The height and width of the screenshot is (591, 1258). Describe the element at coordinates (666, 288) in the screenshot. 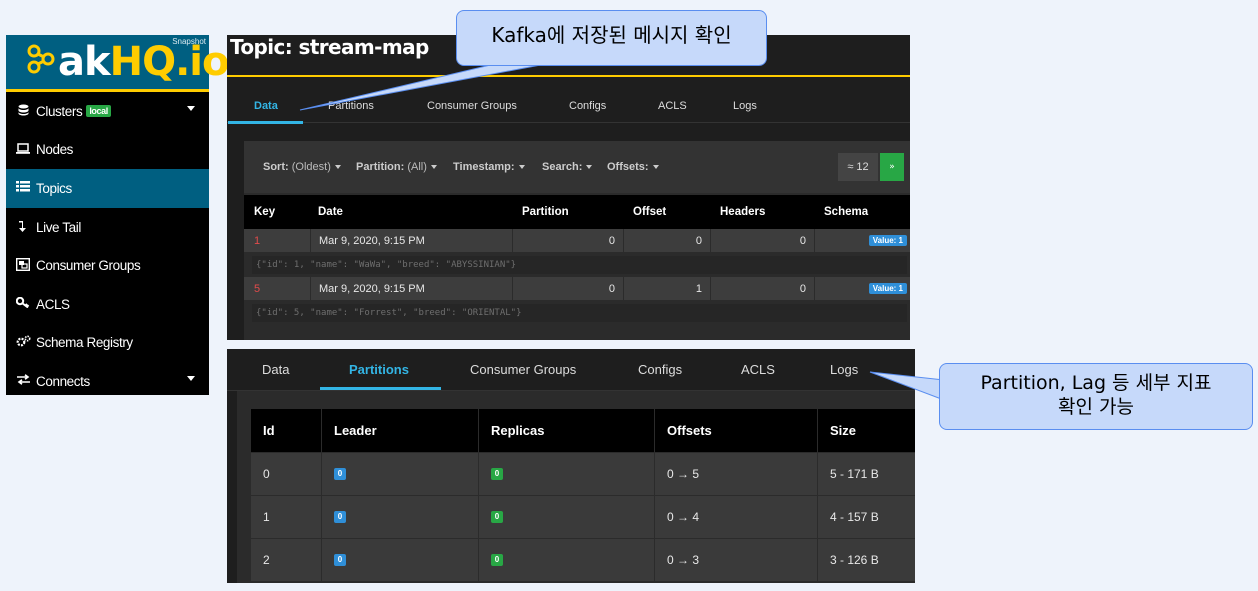

I see `record-offset: 1` at that location.